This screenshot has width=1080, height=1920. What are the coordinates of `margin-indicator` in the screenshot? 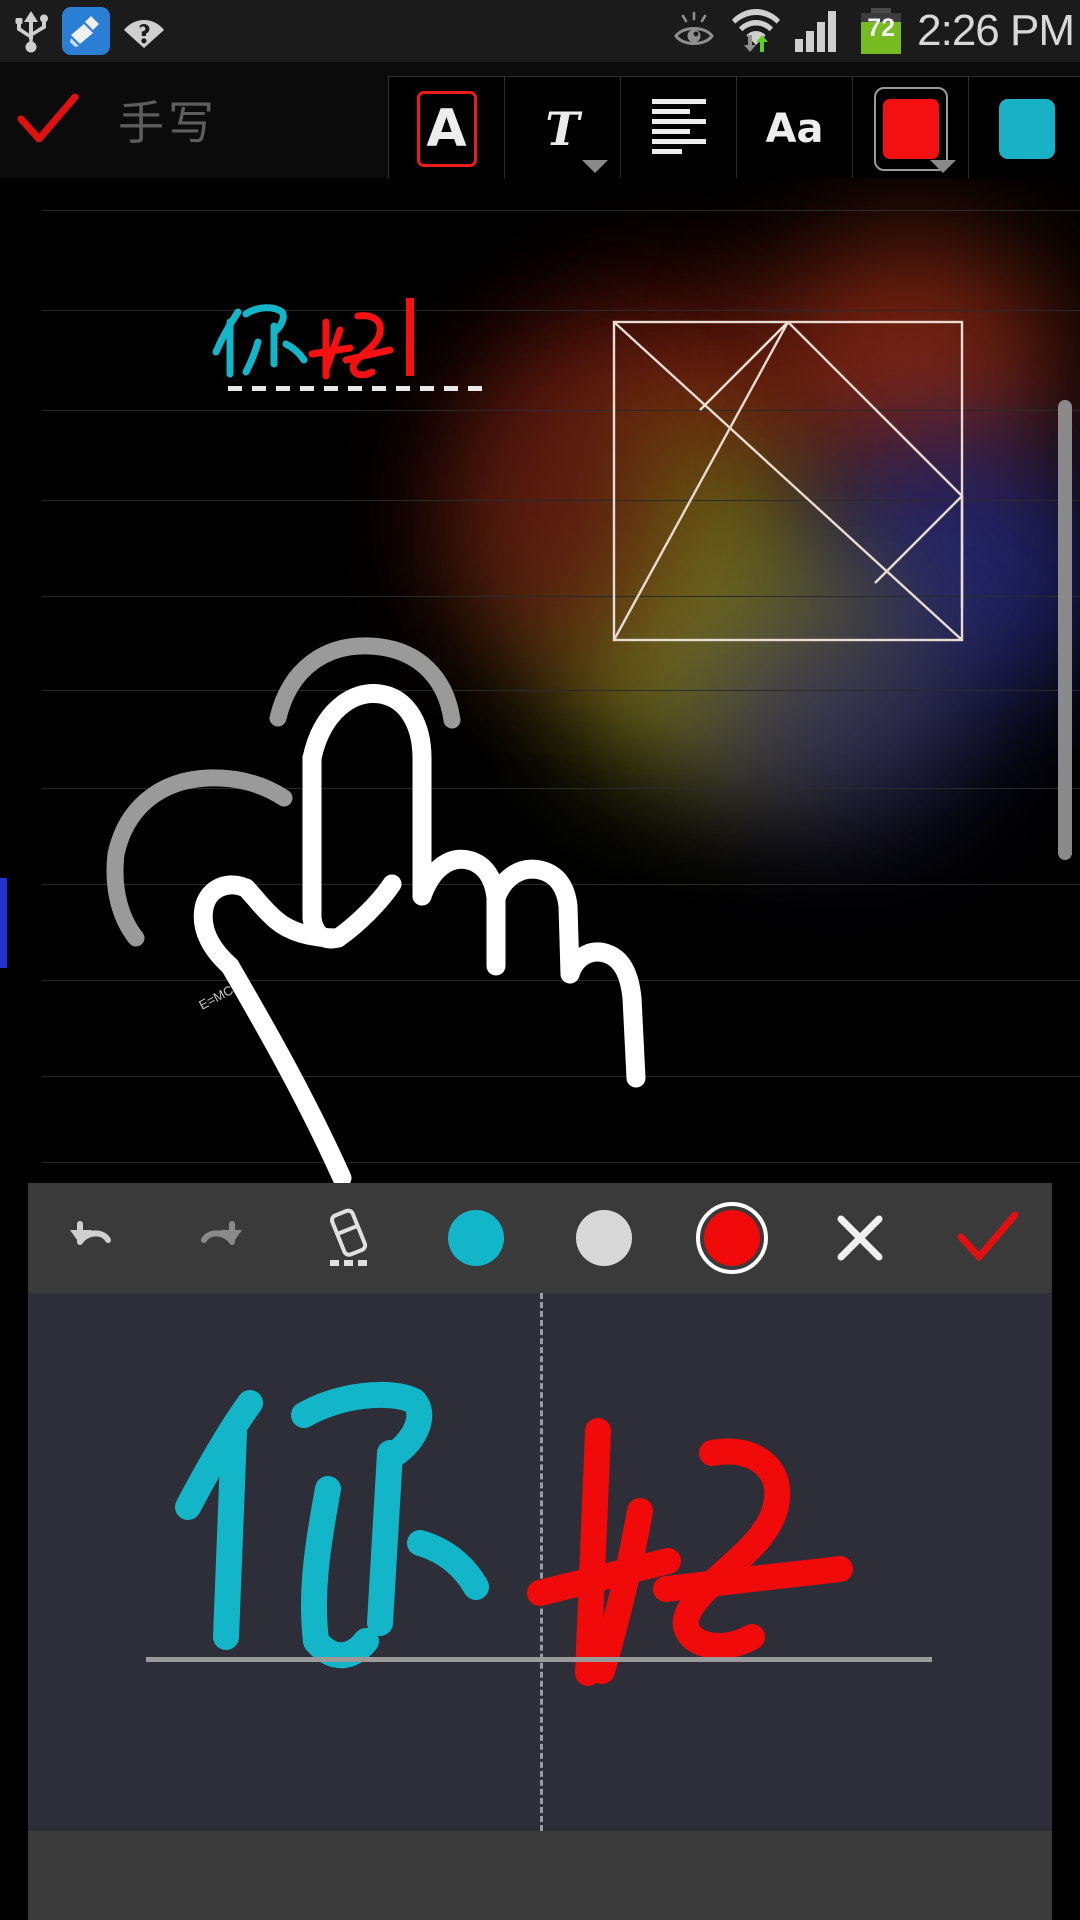 It's located at (3, 923).